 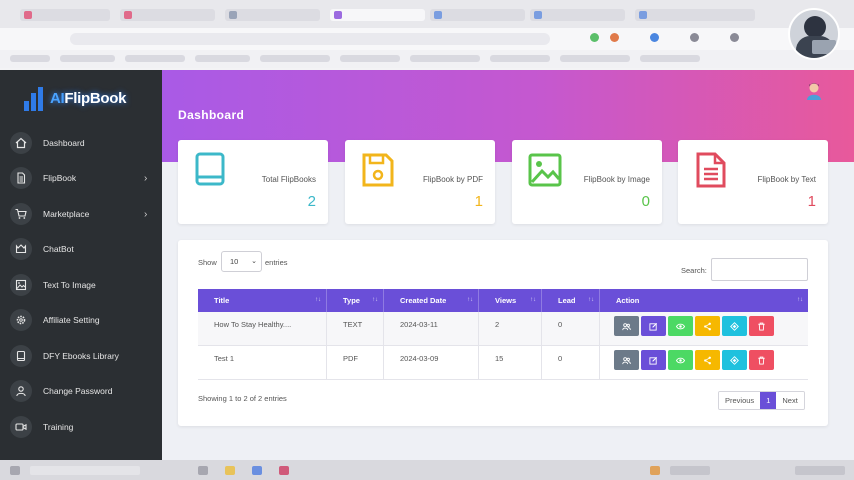 I want to click on stat-card-label: FlipBook by PDF, so click(x=452, y=179).